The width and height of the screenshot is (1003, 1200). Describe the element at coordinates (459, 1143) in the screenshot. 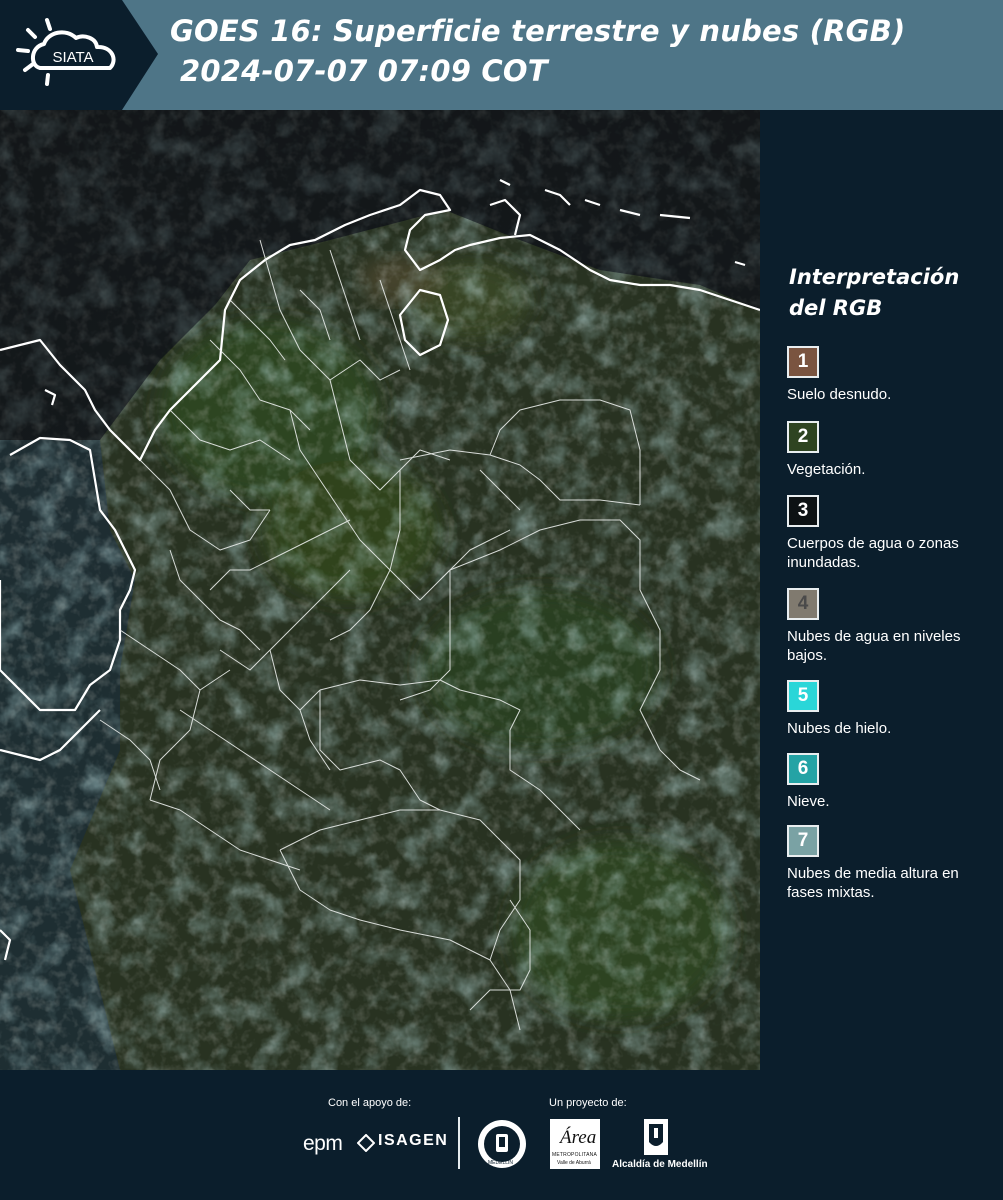

I see `footer-divider` at that location.